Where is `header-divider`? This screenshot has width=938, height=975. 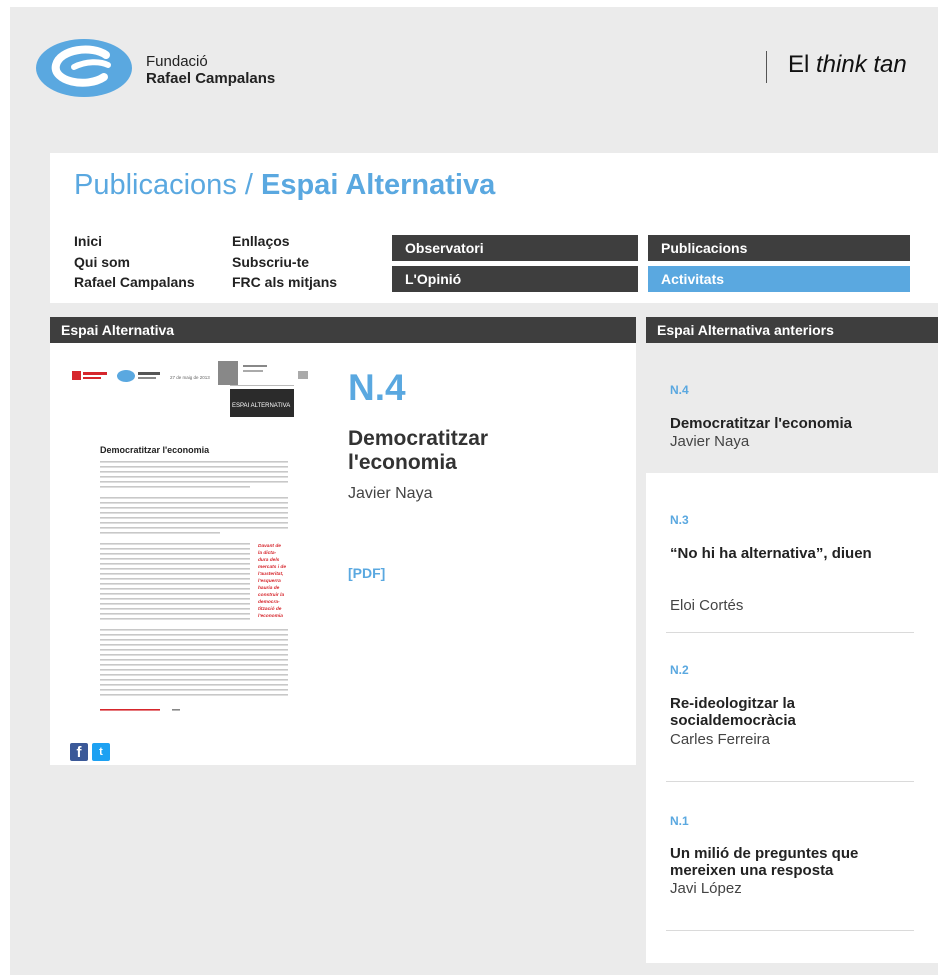 header-divider is located at coordinates (766, 67).